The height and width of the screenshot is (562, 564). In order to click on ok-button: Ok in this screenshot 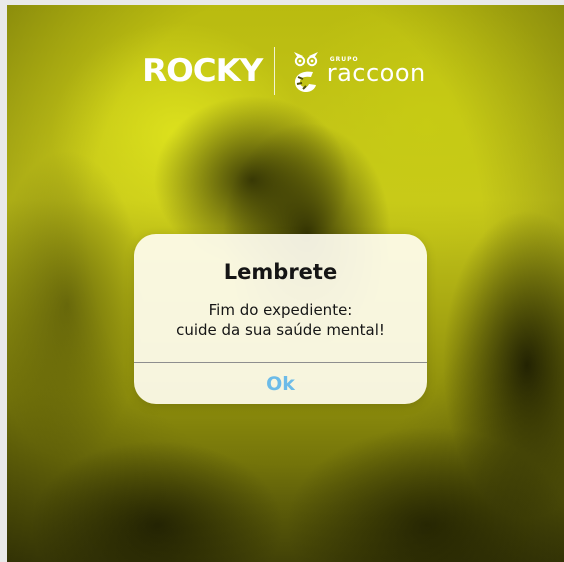, I will do `click(280, 383)`.